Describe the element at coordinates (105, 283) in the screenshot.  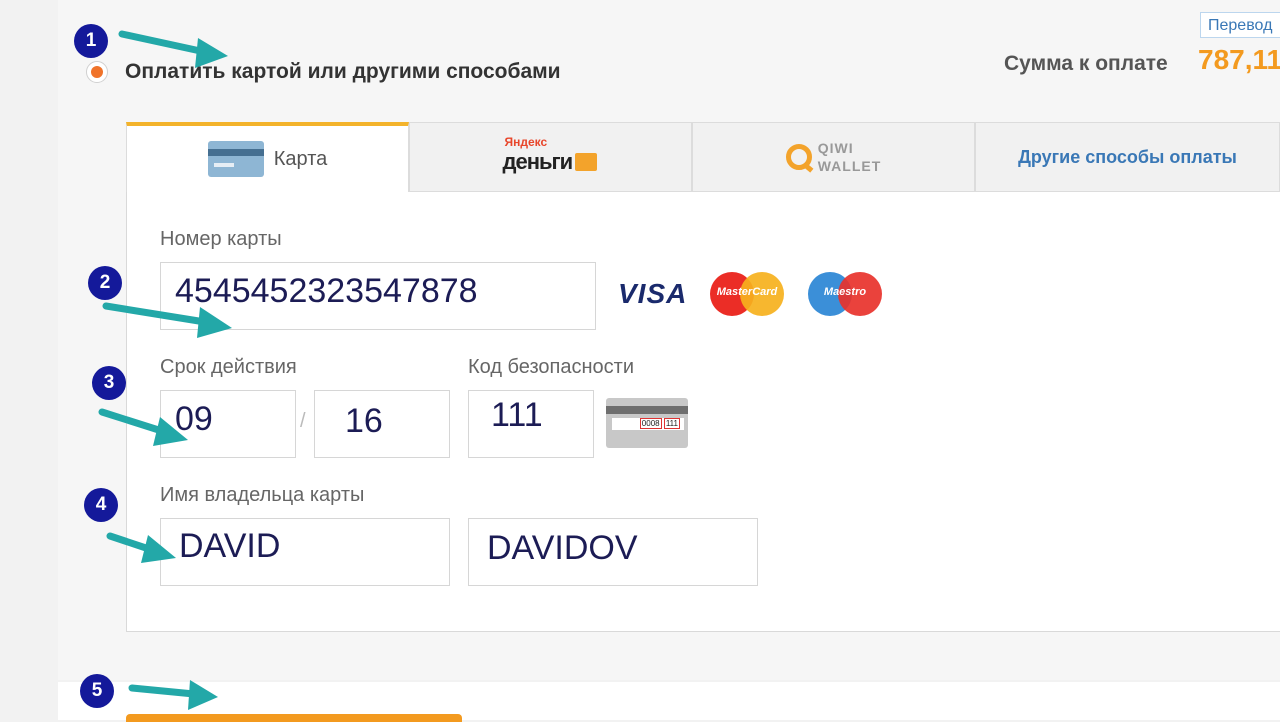
I see `step-badge-2: 2` at that location.